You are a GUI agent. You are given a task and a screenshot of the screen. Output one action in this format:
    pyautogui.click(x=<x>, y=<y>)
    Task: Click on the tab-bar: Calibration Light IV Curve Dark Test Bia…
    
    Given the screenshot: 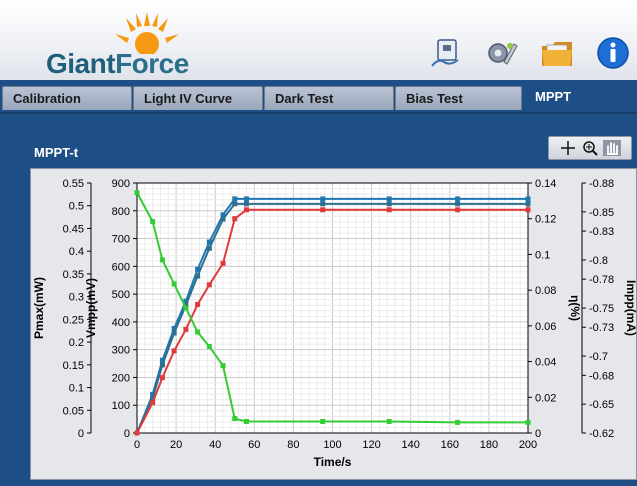 What is the action you would take?
    pyautogui.click(x=318, y=99)
    